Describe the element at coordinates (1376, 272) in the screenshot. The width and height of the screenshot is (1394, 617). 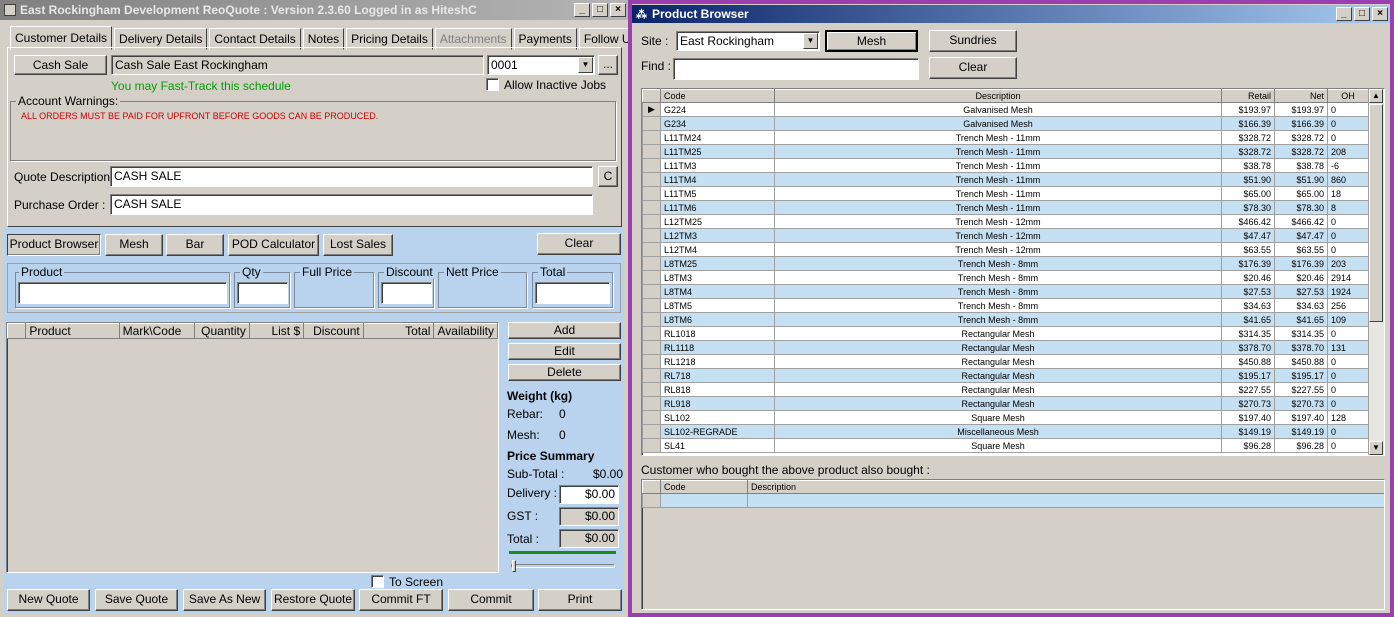
I see `product-grid-scrollbar: ▲ ▼` at that location.